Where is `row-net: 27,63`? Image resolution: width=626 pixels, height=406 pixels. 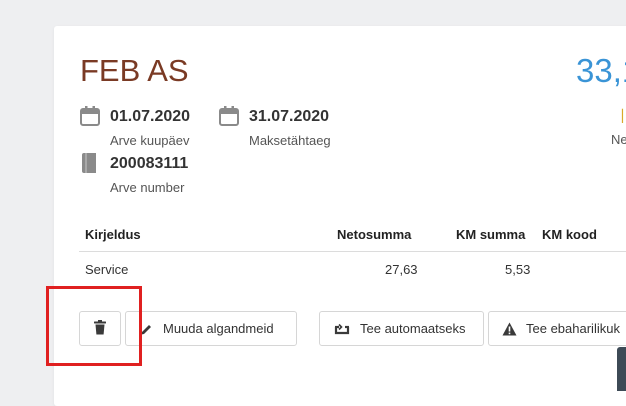 row-net: 27,63 is located at coordinates (401, 269).